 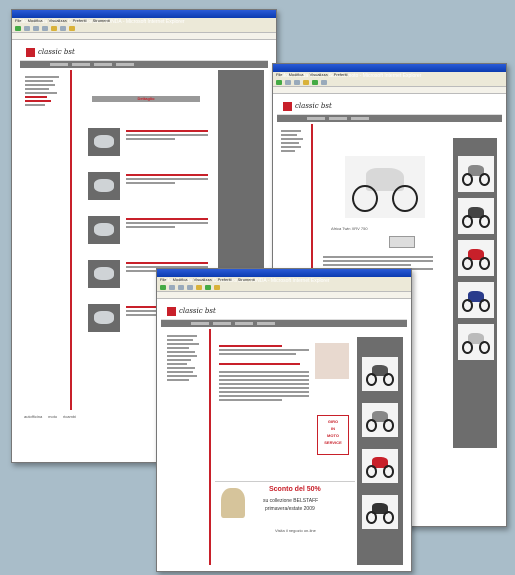 What do you see at coordinates (324, 82) in the screenshot?
I see `mail-icon` at bounding box center [324, 82].